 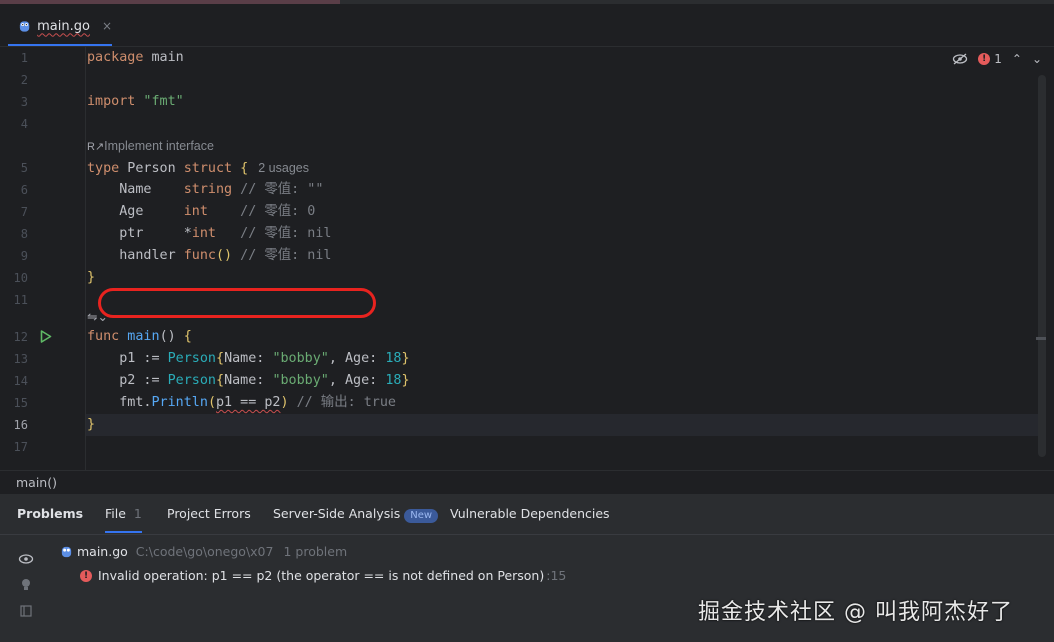 I want to click on problem-file-path: C:\code\go\onego\x07, so click(x=204, y=551).